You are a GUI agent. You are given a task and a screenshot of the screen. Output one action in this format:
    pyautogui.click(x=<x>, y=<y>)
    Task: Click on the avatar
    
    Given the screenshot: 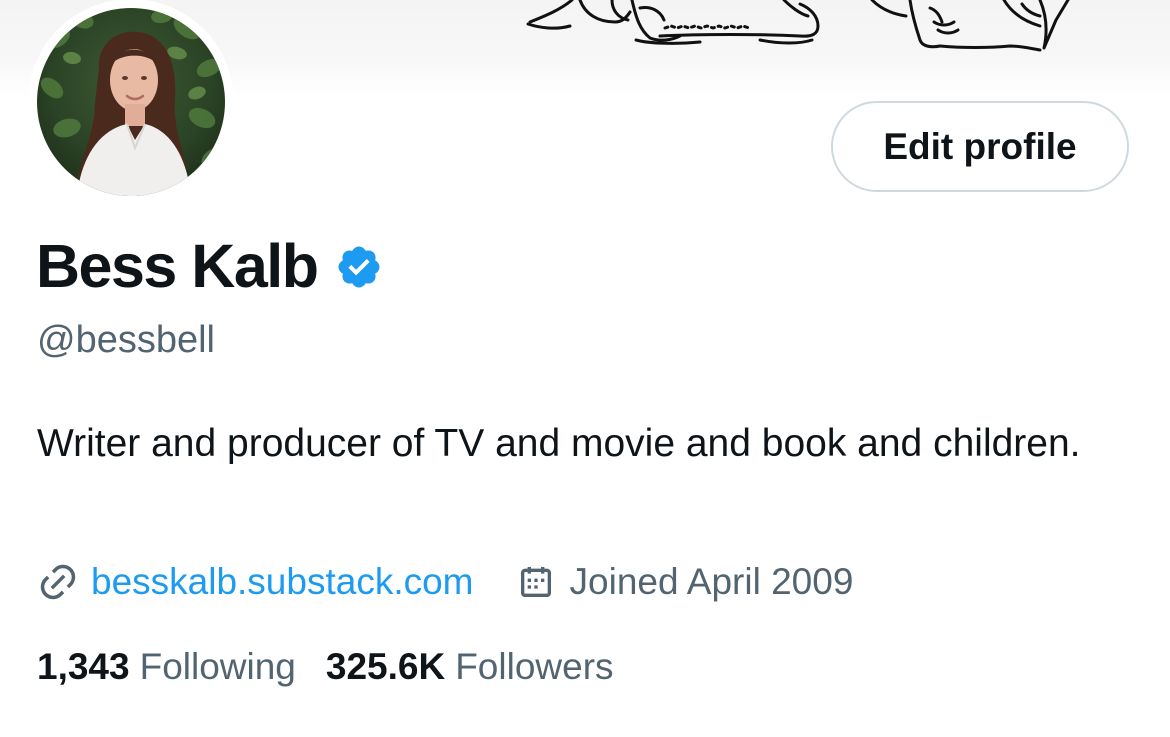 What is the action you would take?
    pyautogui.click(x=131, y=102)
    